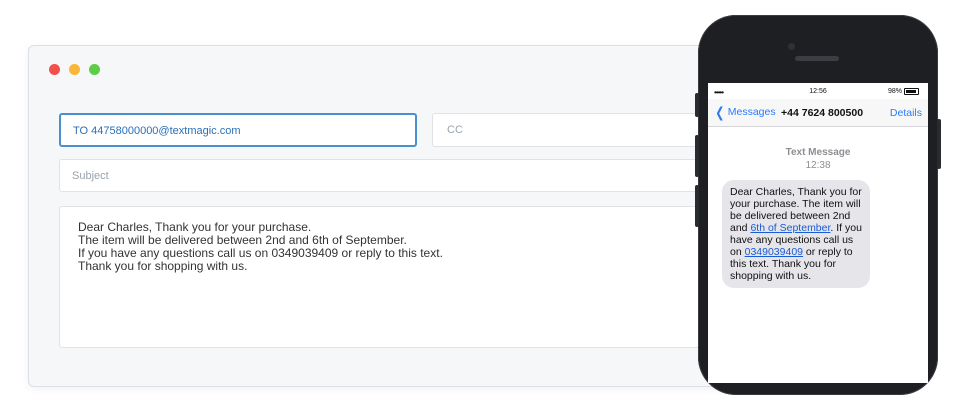 The width and height of the screenshot is (960, 395). I want to click on messages-nav-bar: ❮ Messages +44 7624 800500 Details, so click(818, 113).